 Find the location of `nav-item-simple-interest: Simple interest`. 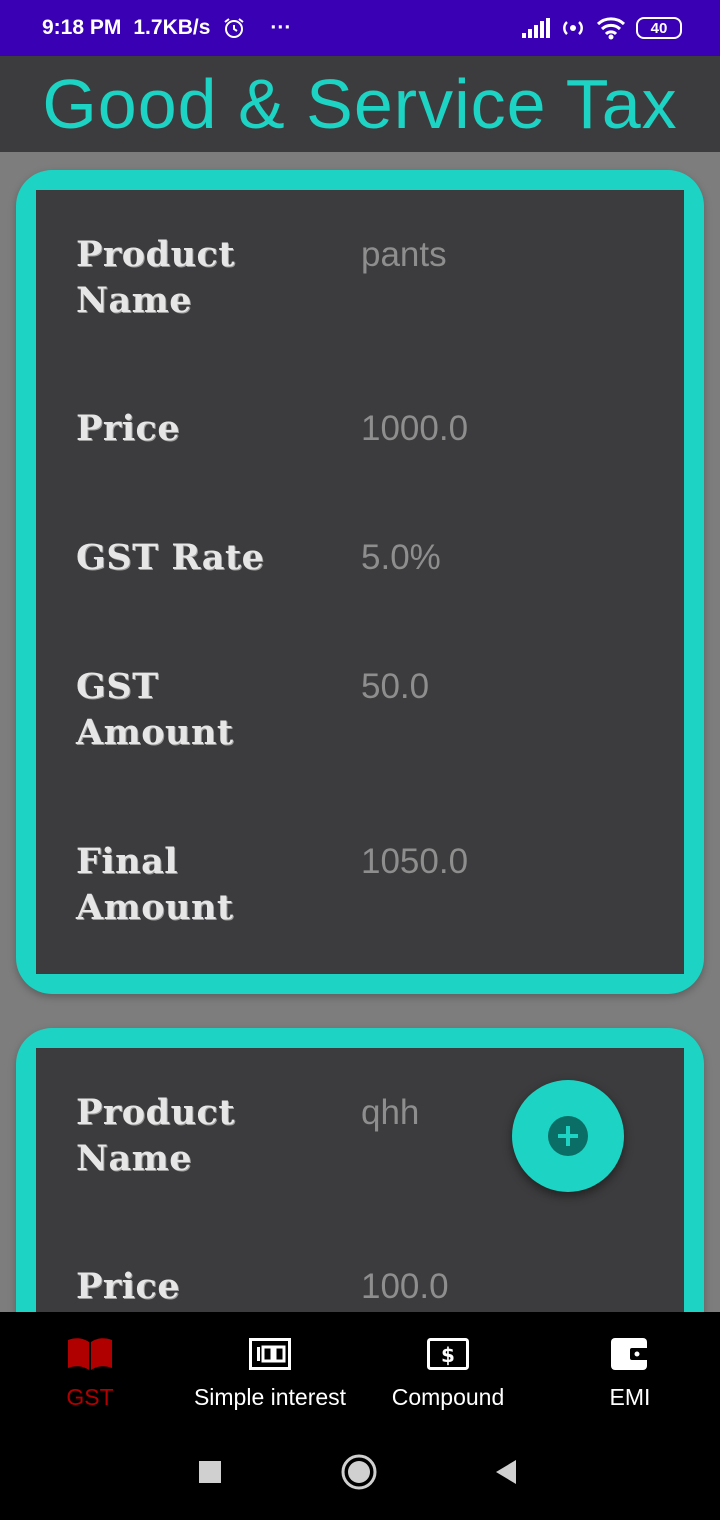

nav-item-simple-interest: Simple interest is located at coordinates (270, 1368).